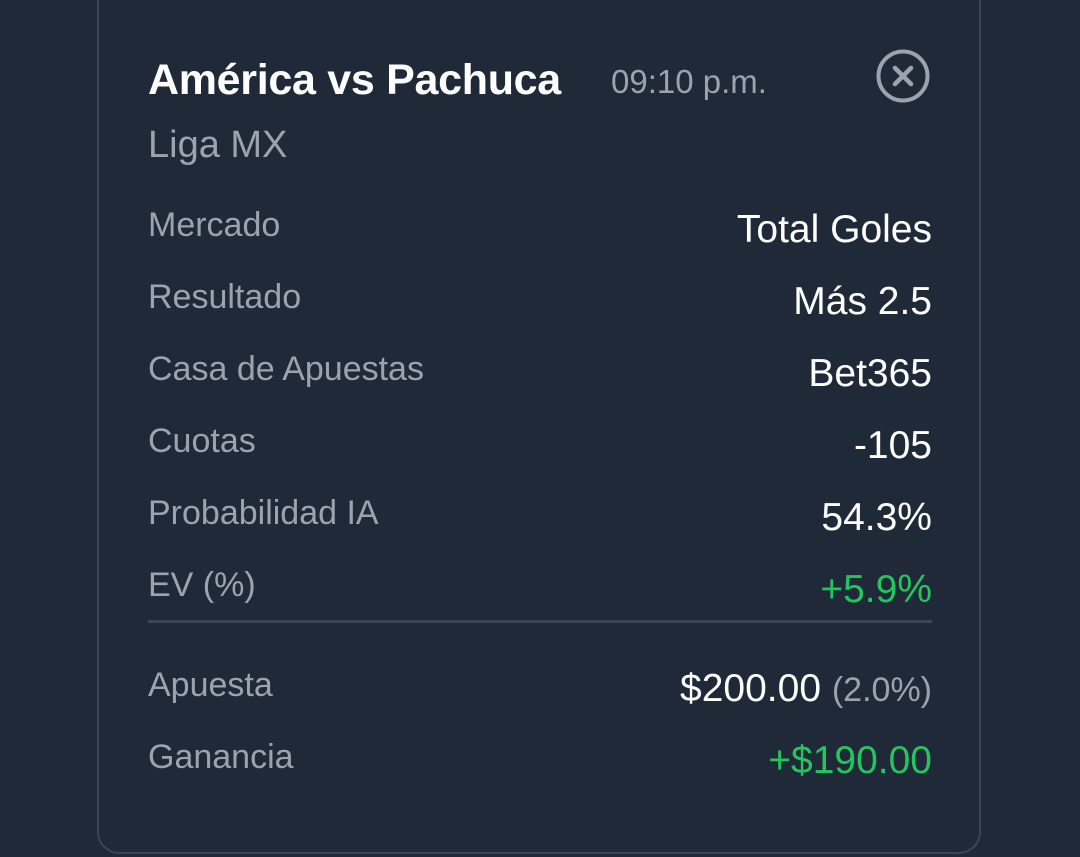  Describe the element at coordinates (286, 369) in the screenshot. I see `bookmaker-label: Casa de Apuestas` at that location.